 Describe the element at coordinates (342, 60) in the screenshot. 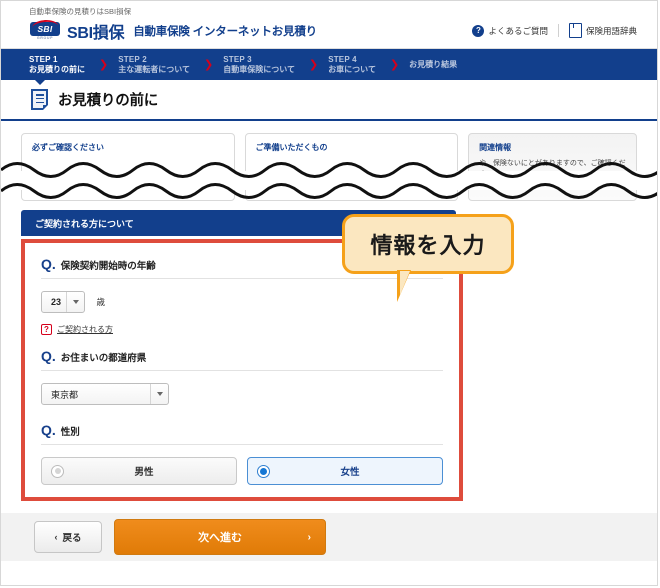

I see `step-4-number: STEP 4` at that location.